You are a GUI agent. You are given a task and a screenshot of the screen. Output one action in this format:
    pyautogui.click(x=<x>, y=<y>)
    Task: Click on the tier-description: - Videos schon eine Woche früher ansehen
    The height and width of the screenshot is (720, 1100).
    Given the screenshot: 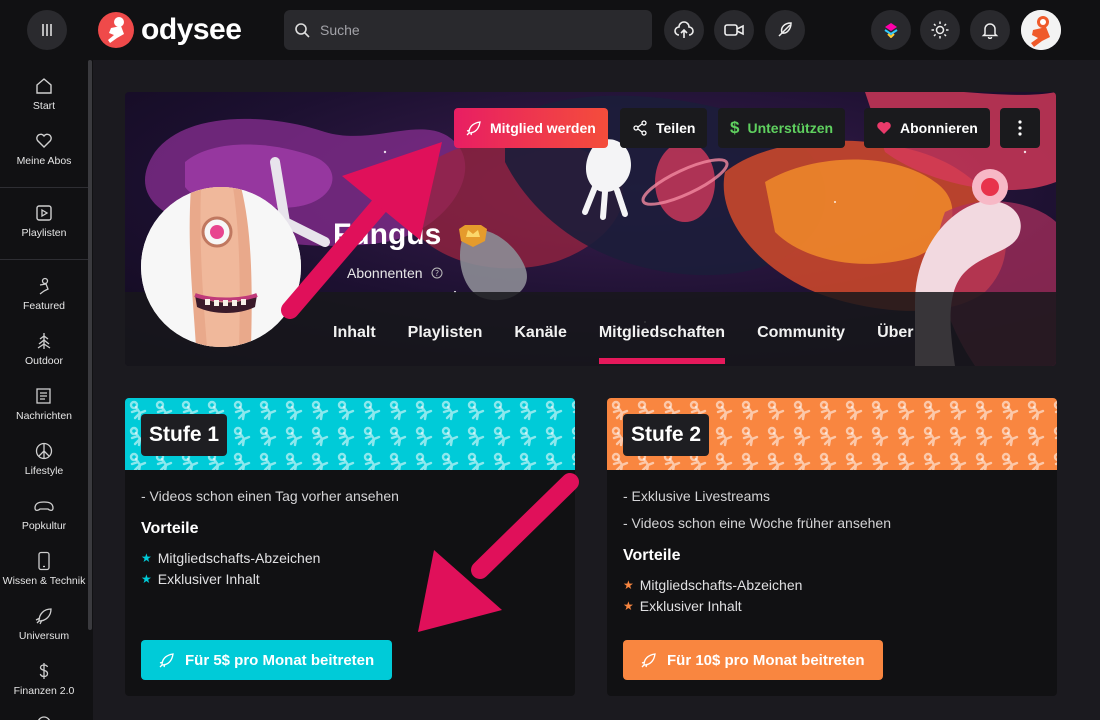 What is the action you would take?
    pyautogui.click(x=757, y=523)
    